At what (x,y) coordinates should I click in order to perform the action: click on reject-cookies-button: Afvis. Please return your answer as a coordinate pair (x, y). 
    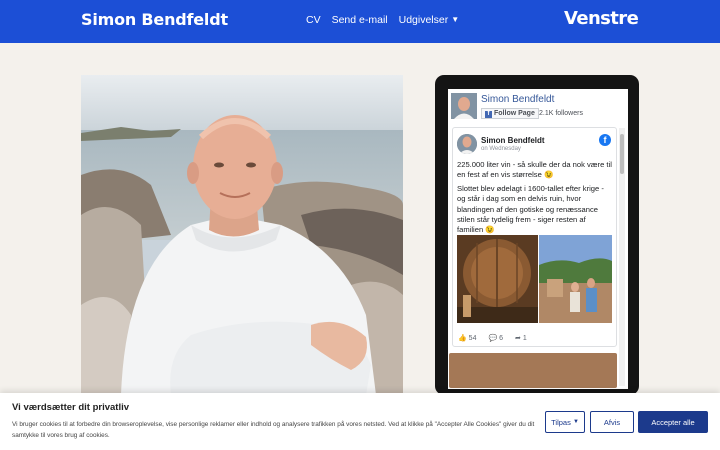
    Looking at the image, I should click on (612, 422).